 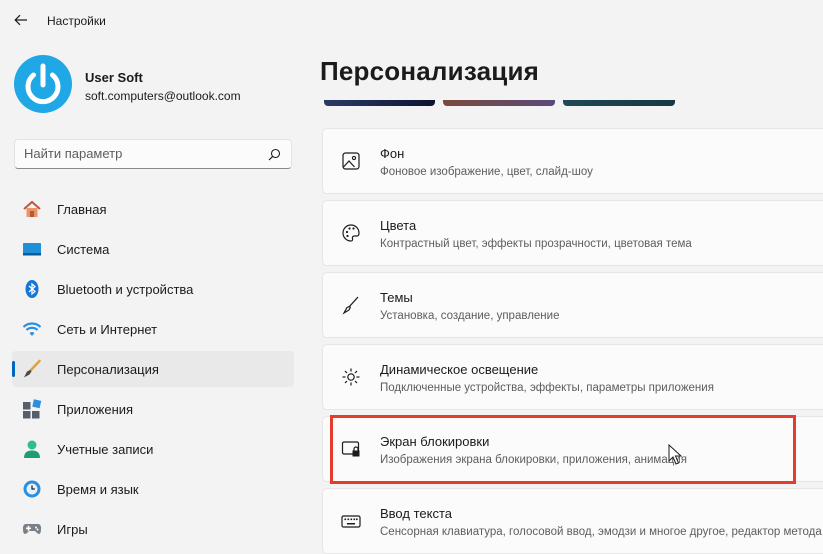 What do you see at coordinates (125, 289) in the screenshot?
I see `sidebar-item-label: Bluetooth и устройства` at bounding box center [125, 289].